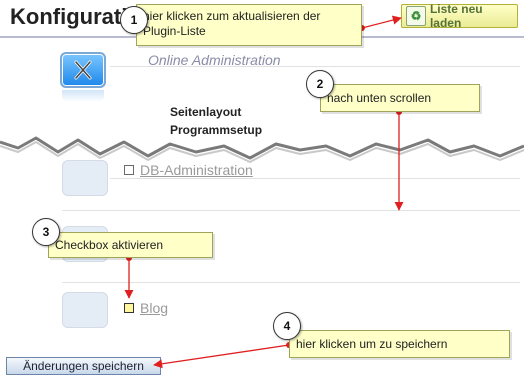 This screenshot has width=524, height=377. Describe the element at coordinates (46, 232) in the screenshot. I see `step-number-3: 3` at that location.